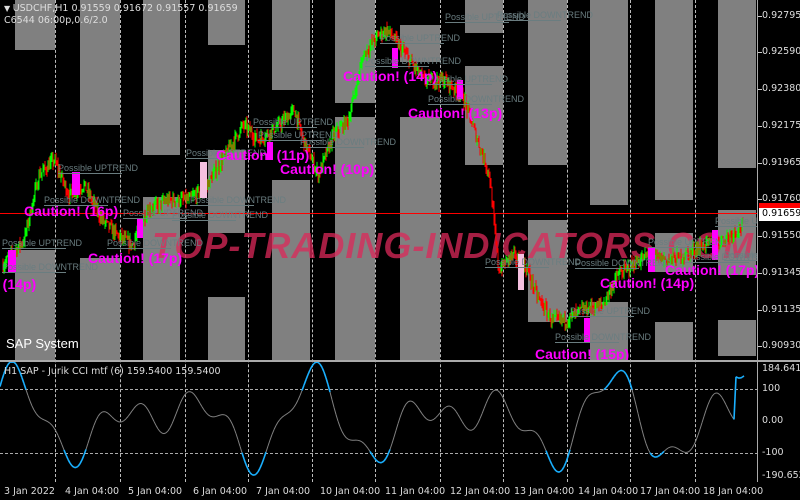 This screenshot has height=500, width=800. What do you see at coordinates (29, 491) in the screenshot?
I see `time-tick-label: 3 Jan 2022` at bounding box center [29, 491].